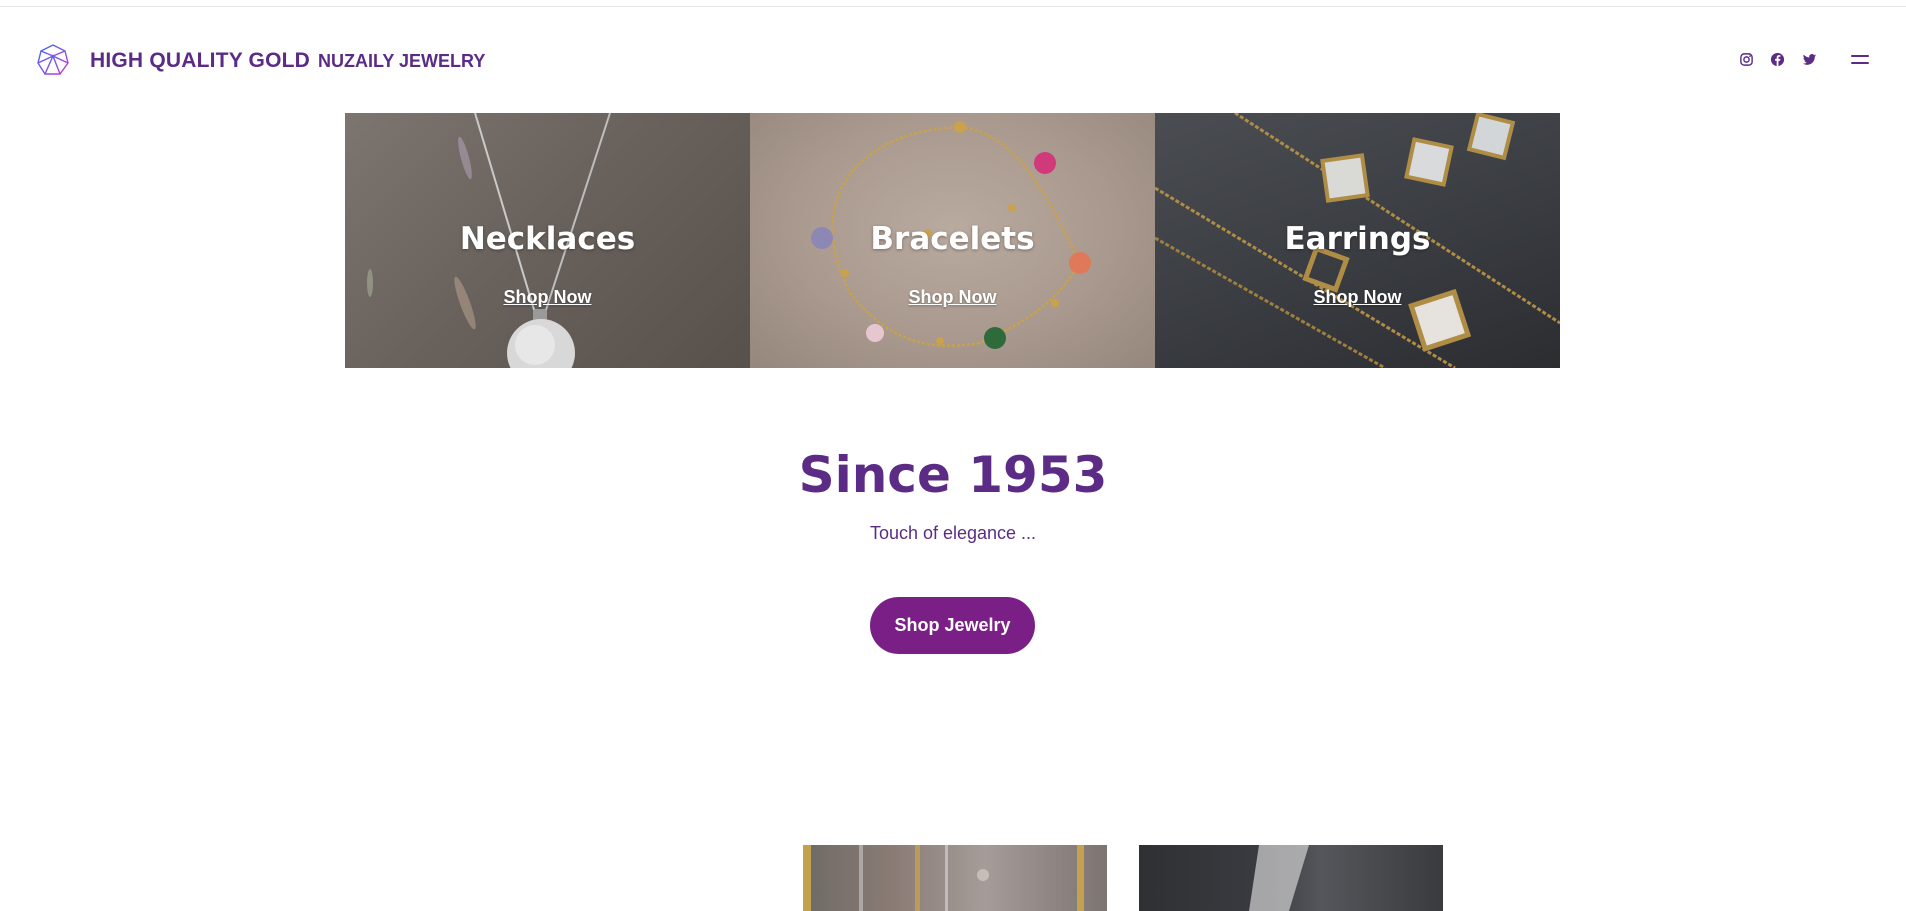 Image resolution: width=1906 pixels, height=911 pixels. I want to click on category-necklaces: Necklaces Shop Now, so click(547, 240).